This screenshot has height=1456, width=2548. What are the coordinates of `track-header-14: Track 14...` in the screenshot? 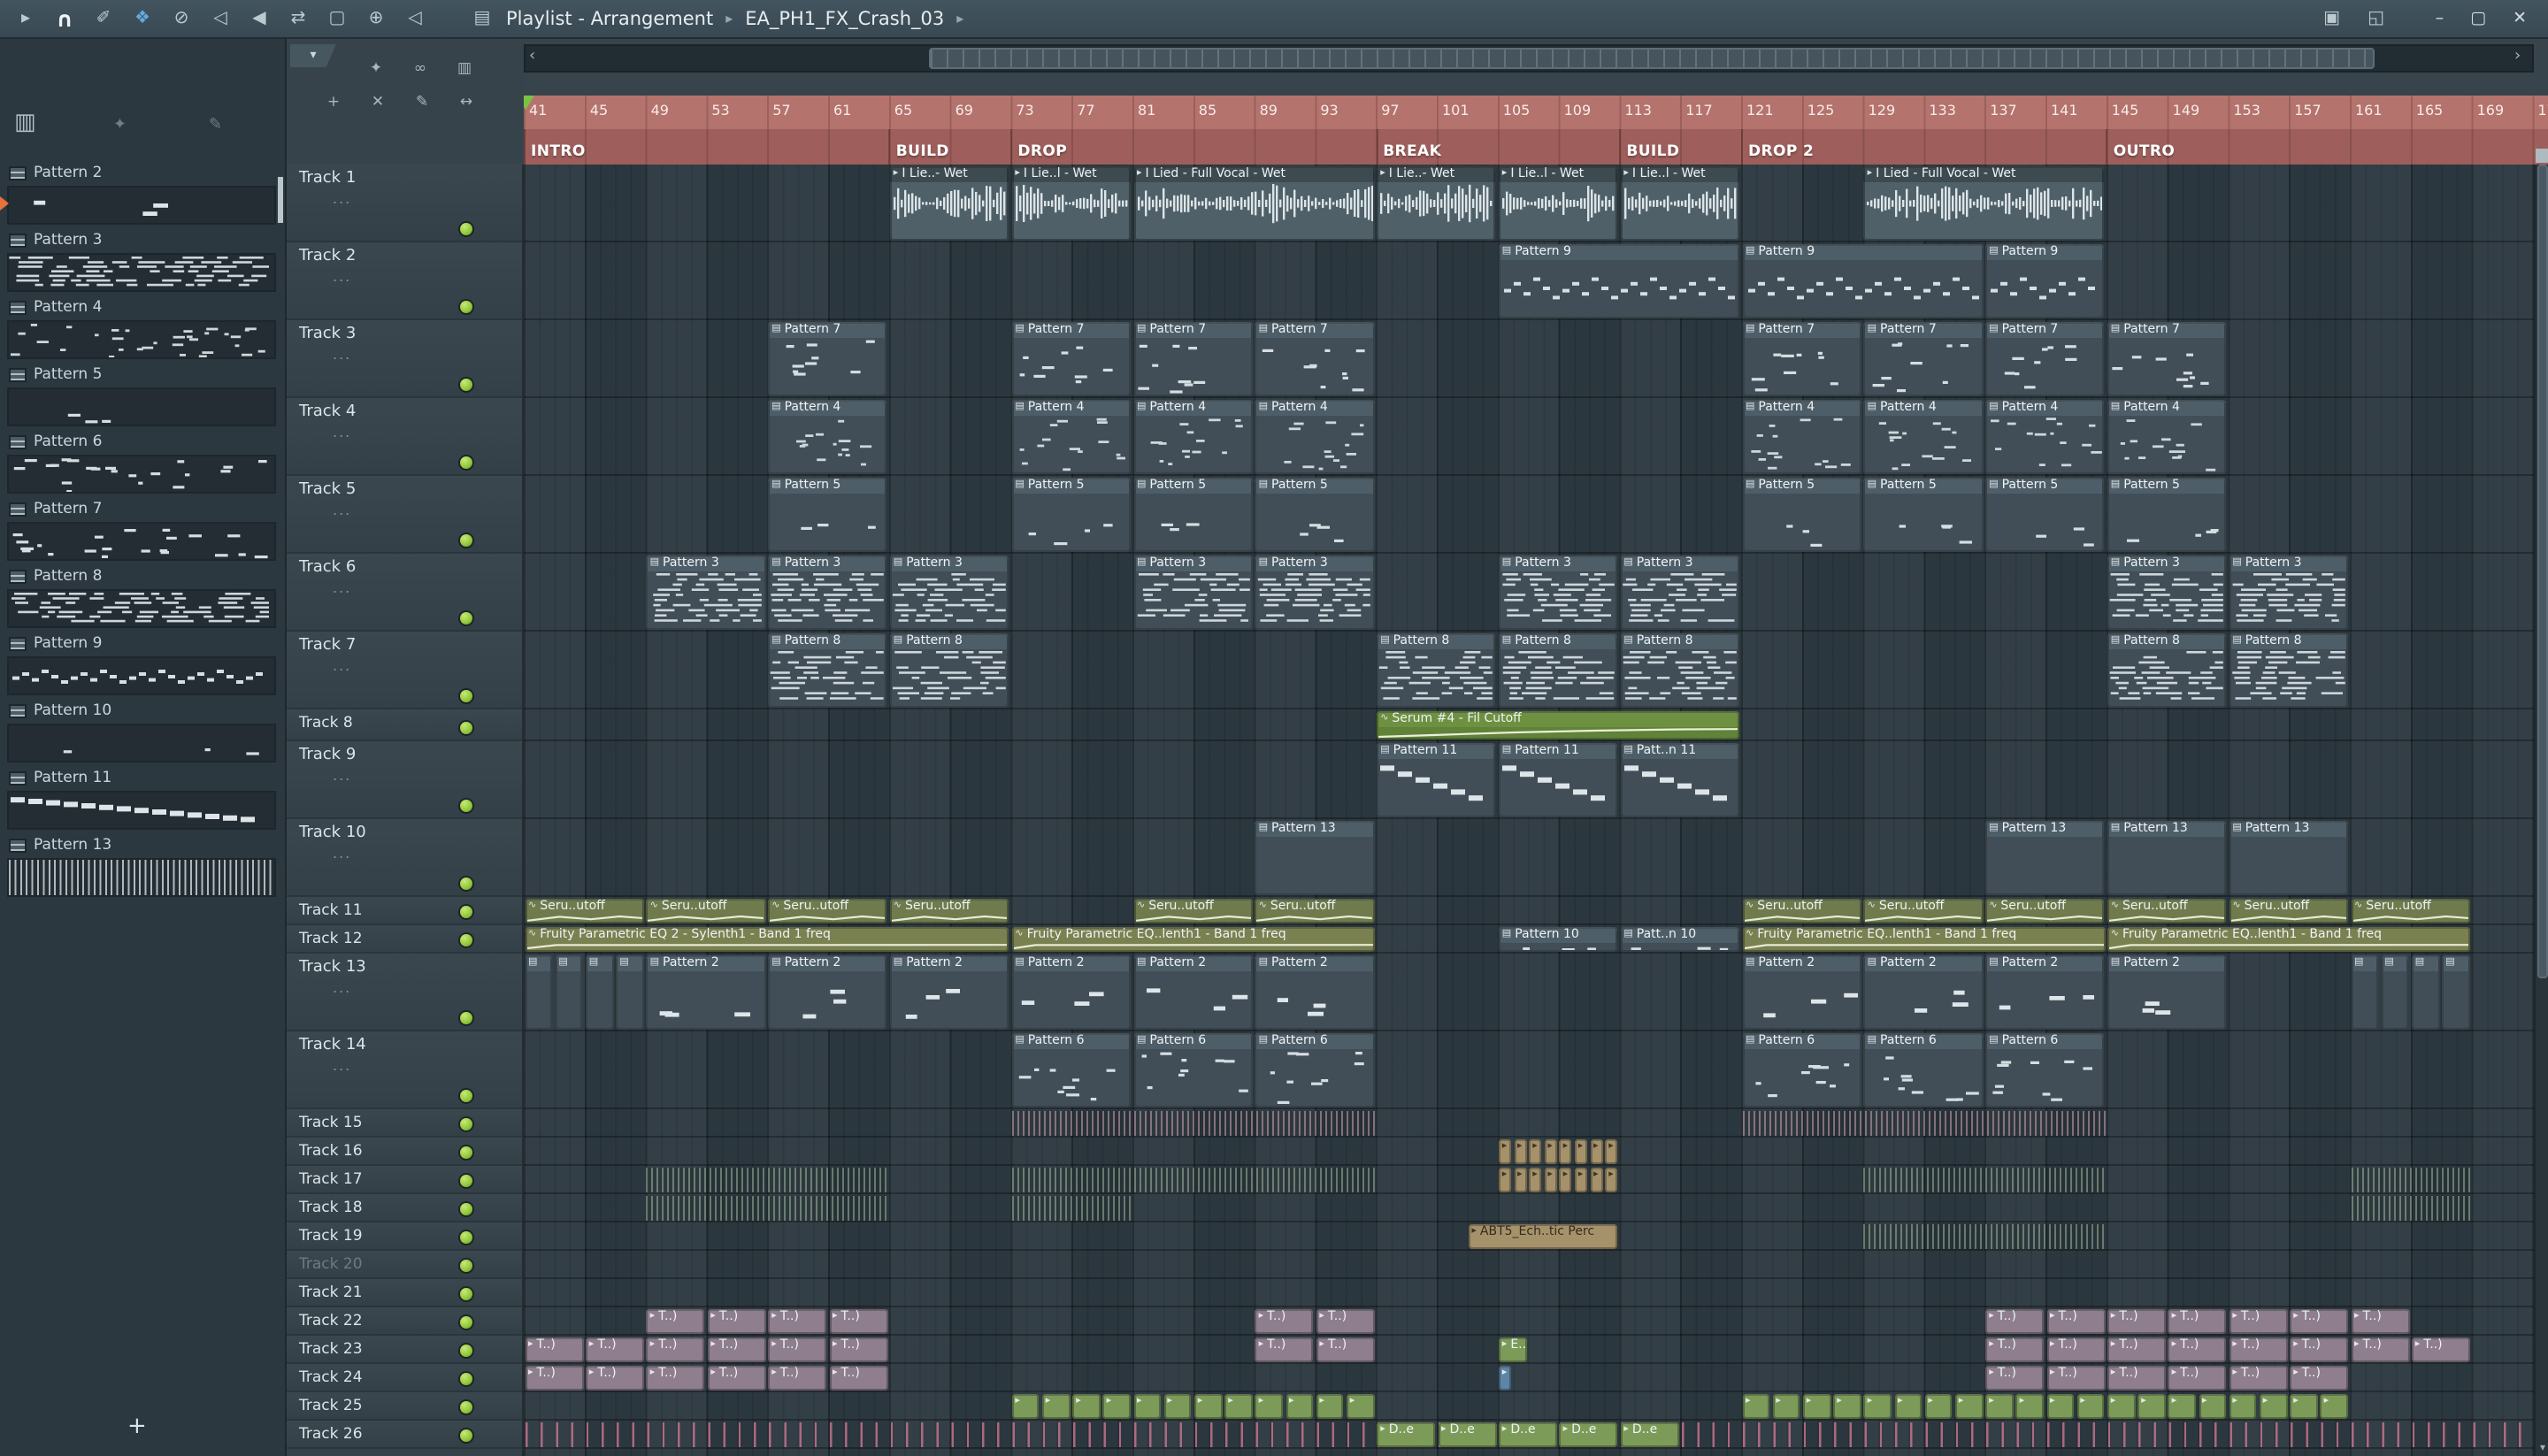 It's located at (404, 1070).